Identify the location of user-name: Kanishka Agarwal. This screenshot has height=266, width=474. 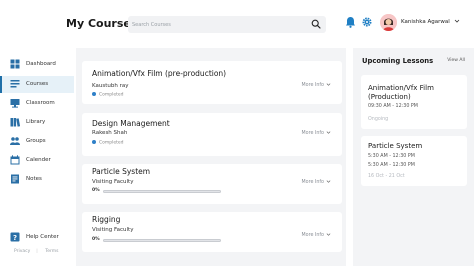
(425, 22).